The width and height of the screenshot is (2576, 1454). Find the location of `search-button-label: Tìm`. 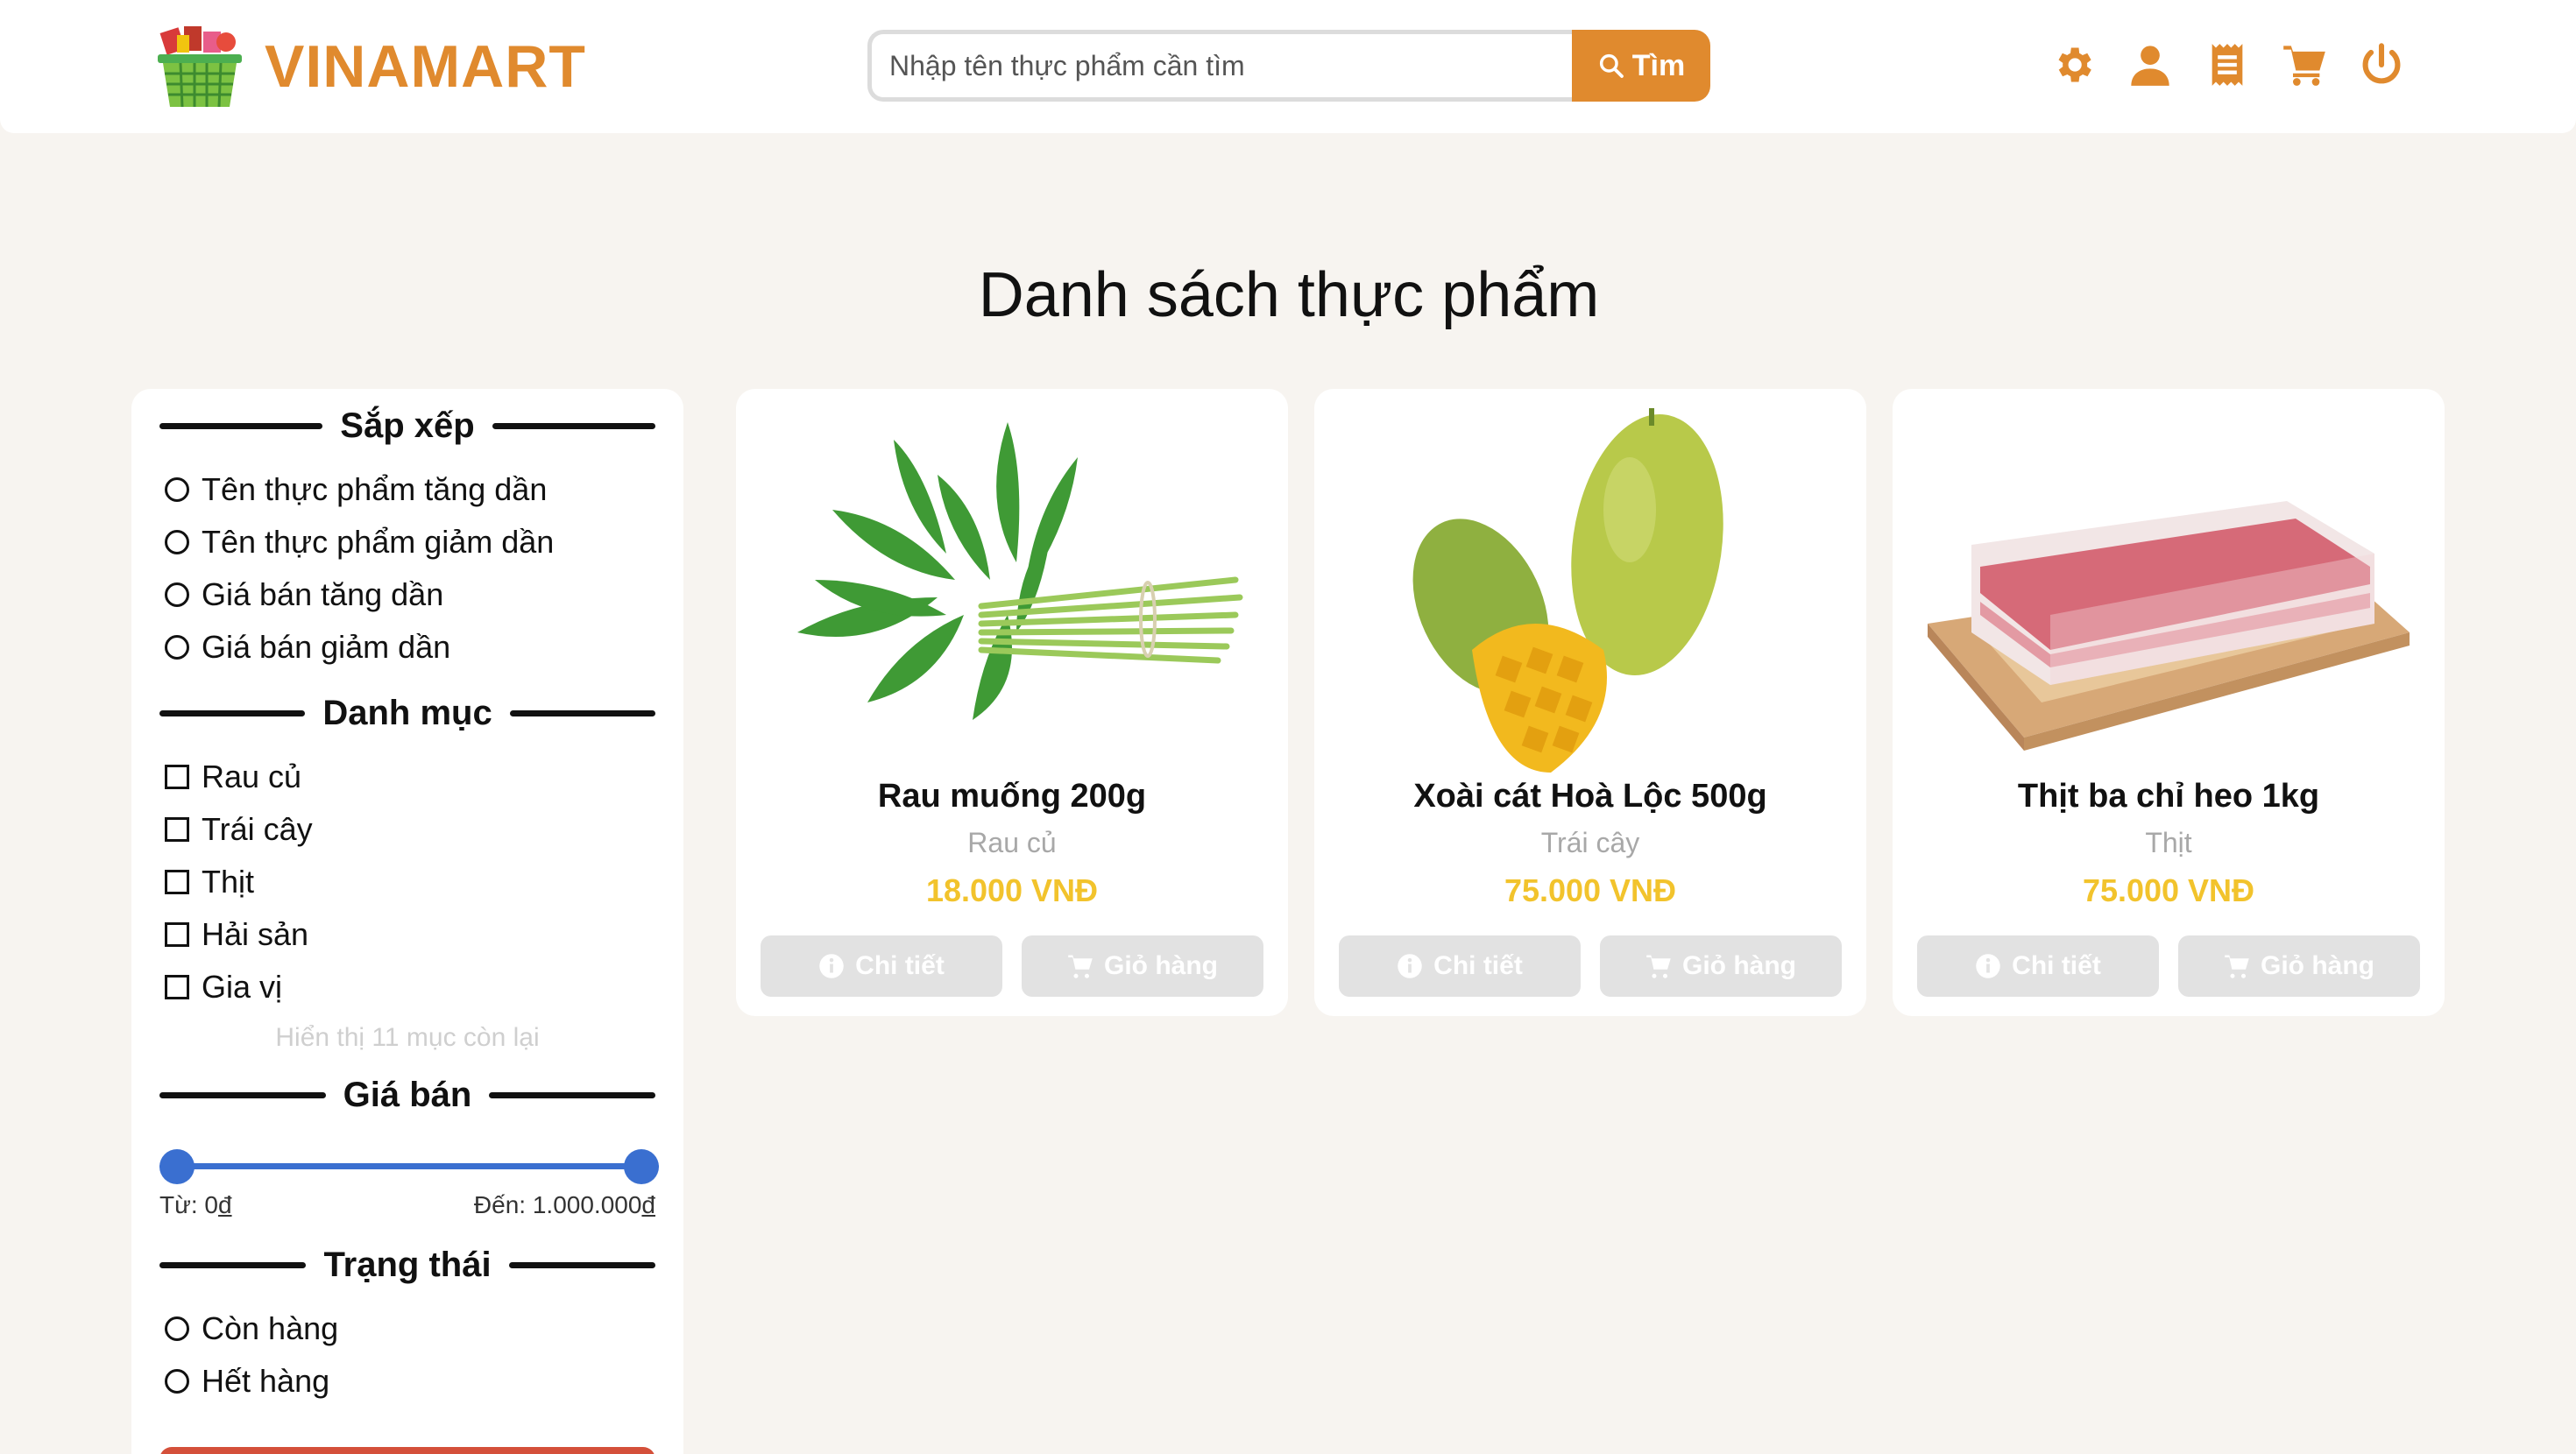

search-button-label: Tìm is located at coordinates (1658, 65).